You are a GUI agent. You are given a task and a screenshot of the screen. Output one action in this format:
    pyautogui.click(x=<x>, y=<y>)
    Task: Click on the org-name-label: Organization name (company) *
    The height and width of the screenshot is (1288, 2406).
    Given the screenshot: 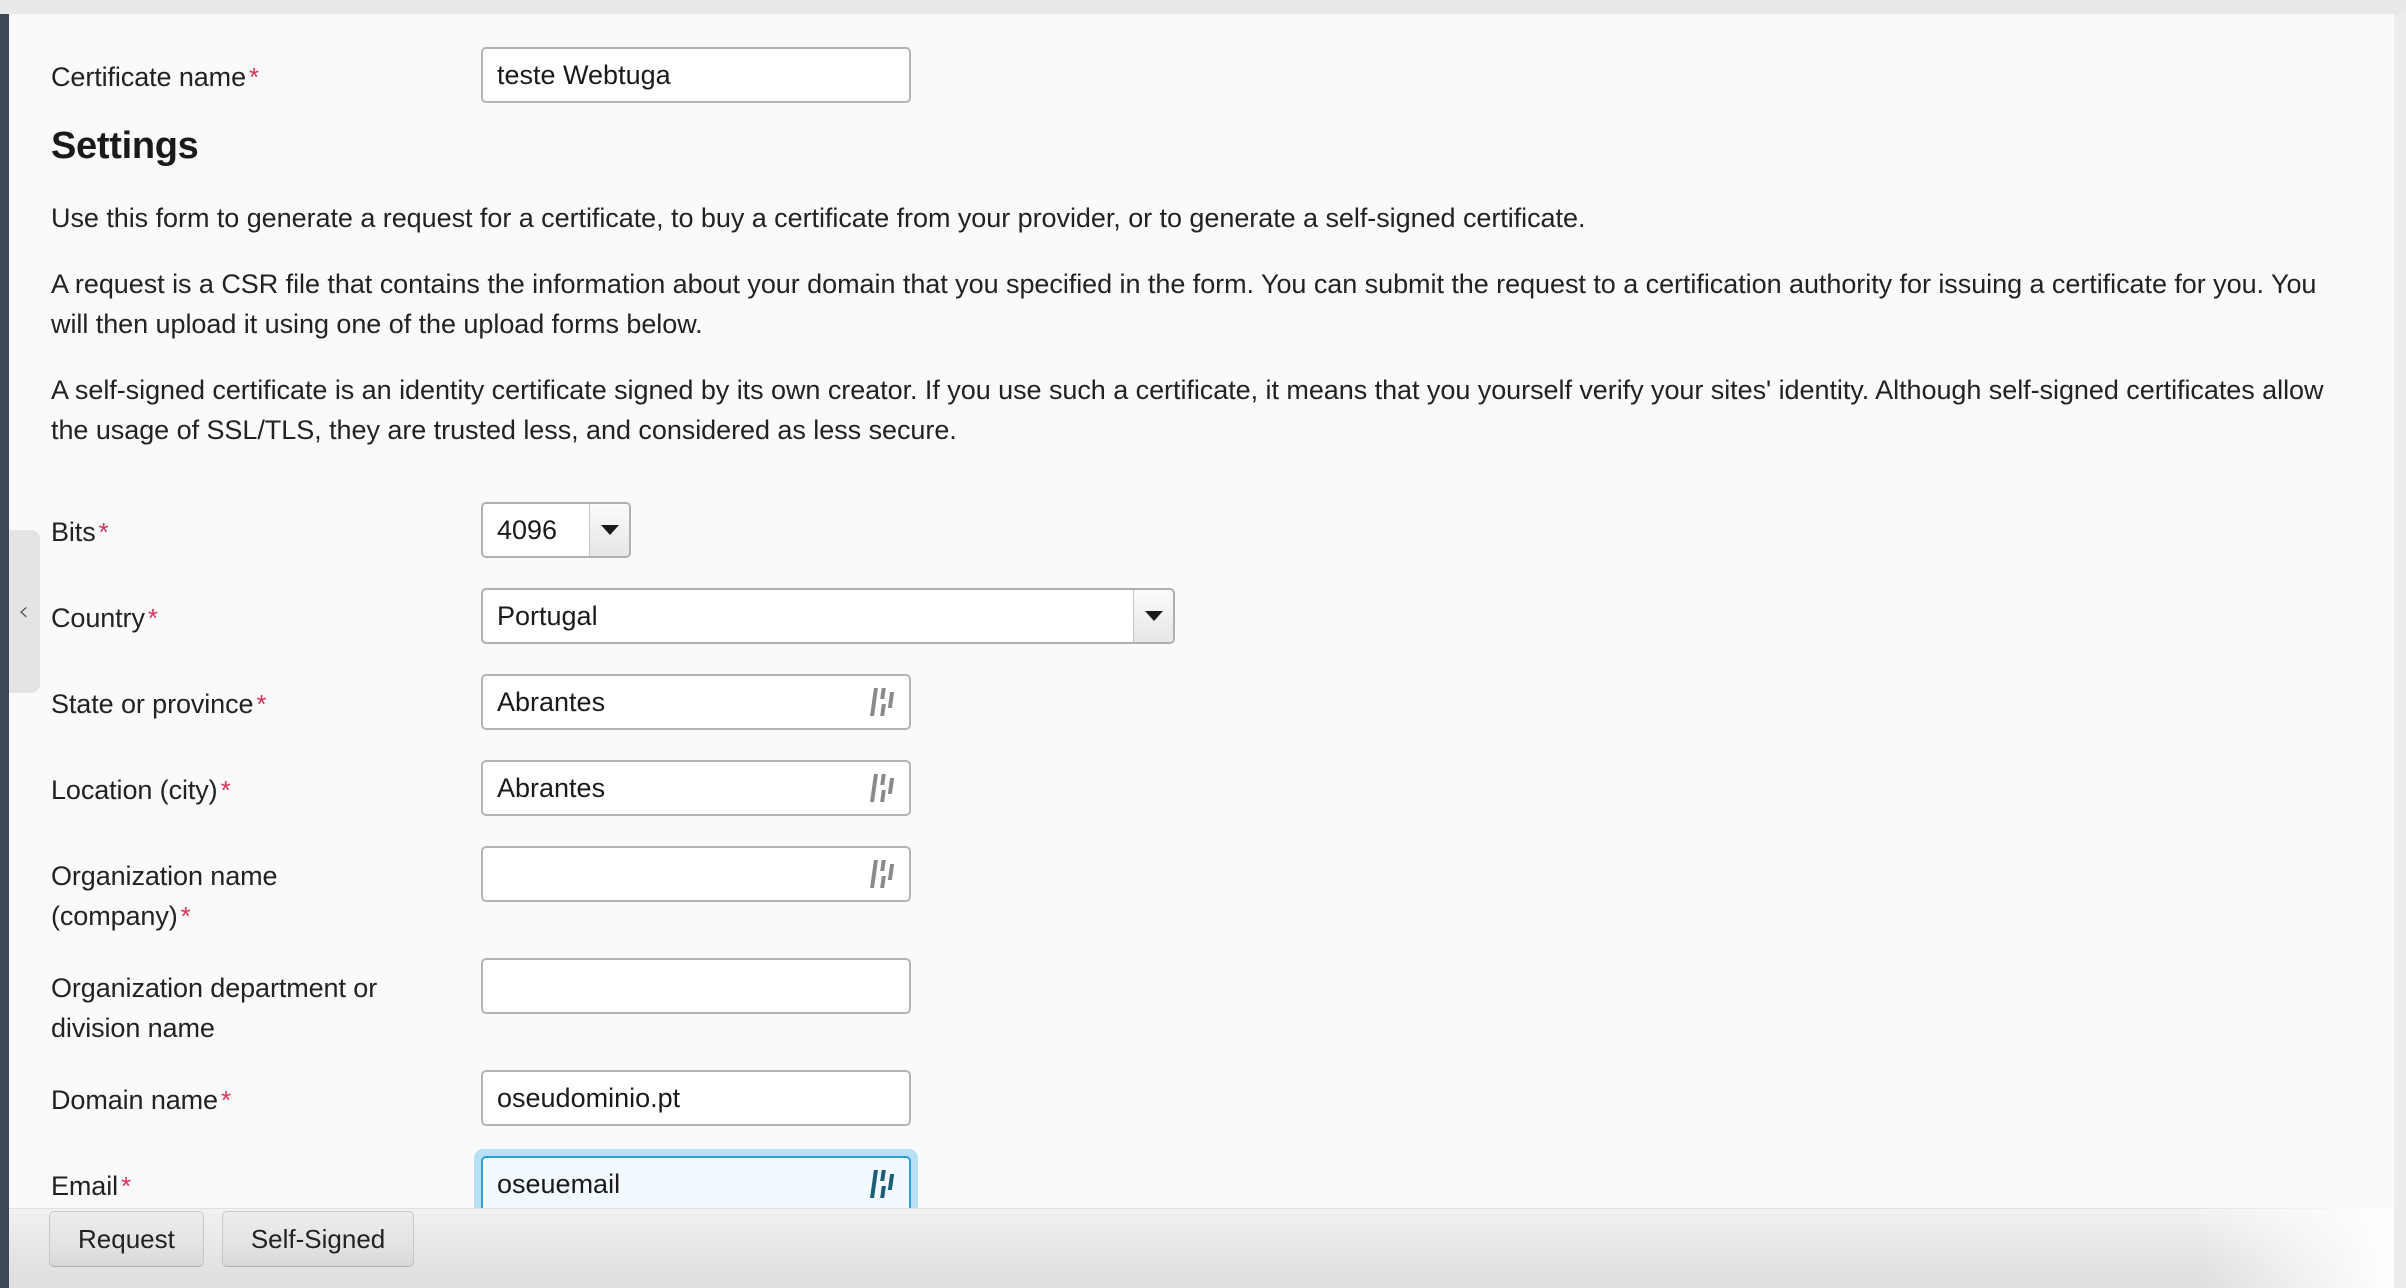 What is the action you would take?
    pyautogui.click(x=266, y=891)
    